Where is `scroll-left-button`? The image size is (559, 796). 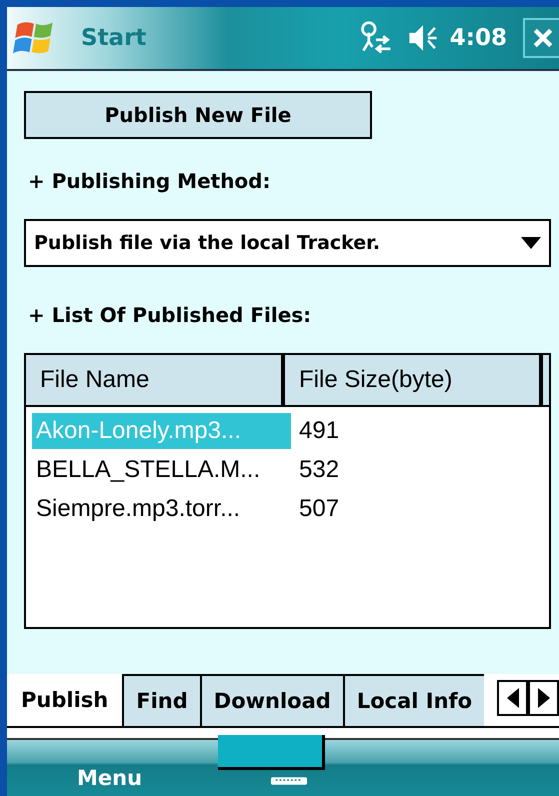
scroll-left-button is located at coordinates (512, 698).